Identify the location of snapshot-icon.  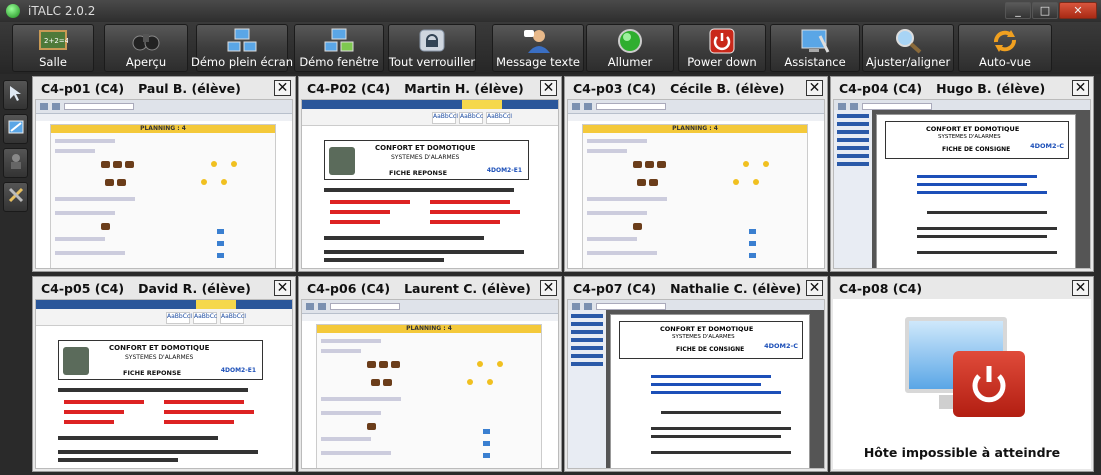
(16, 129).